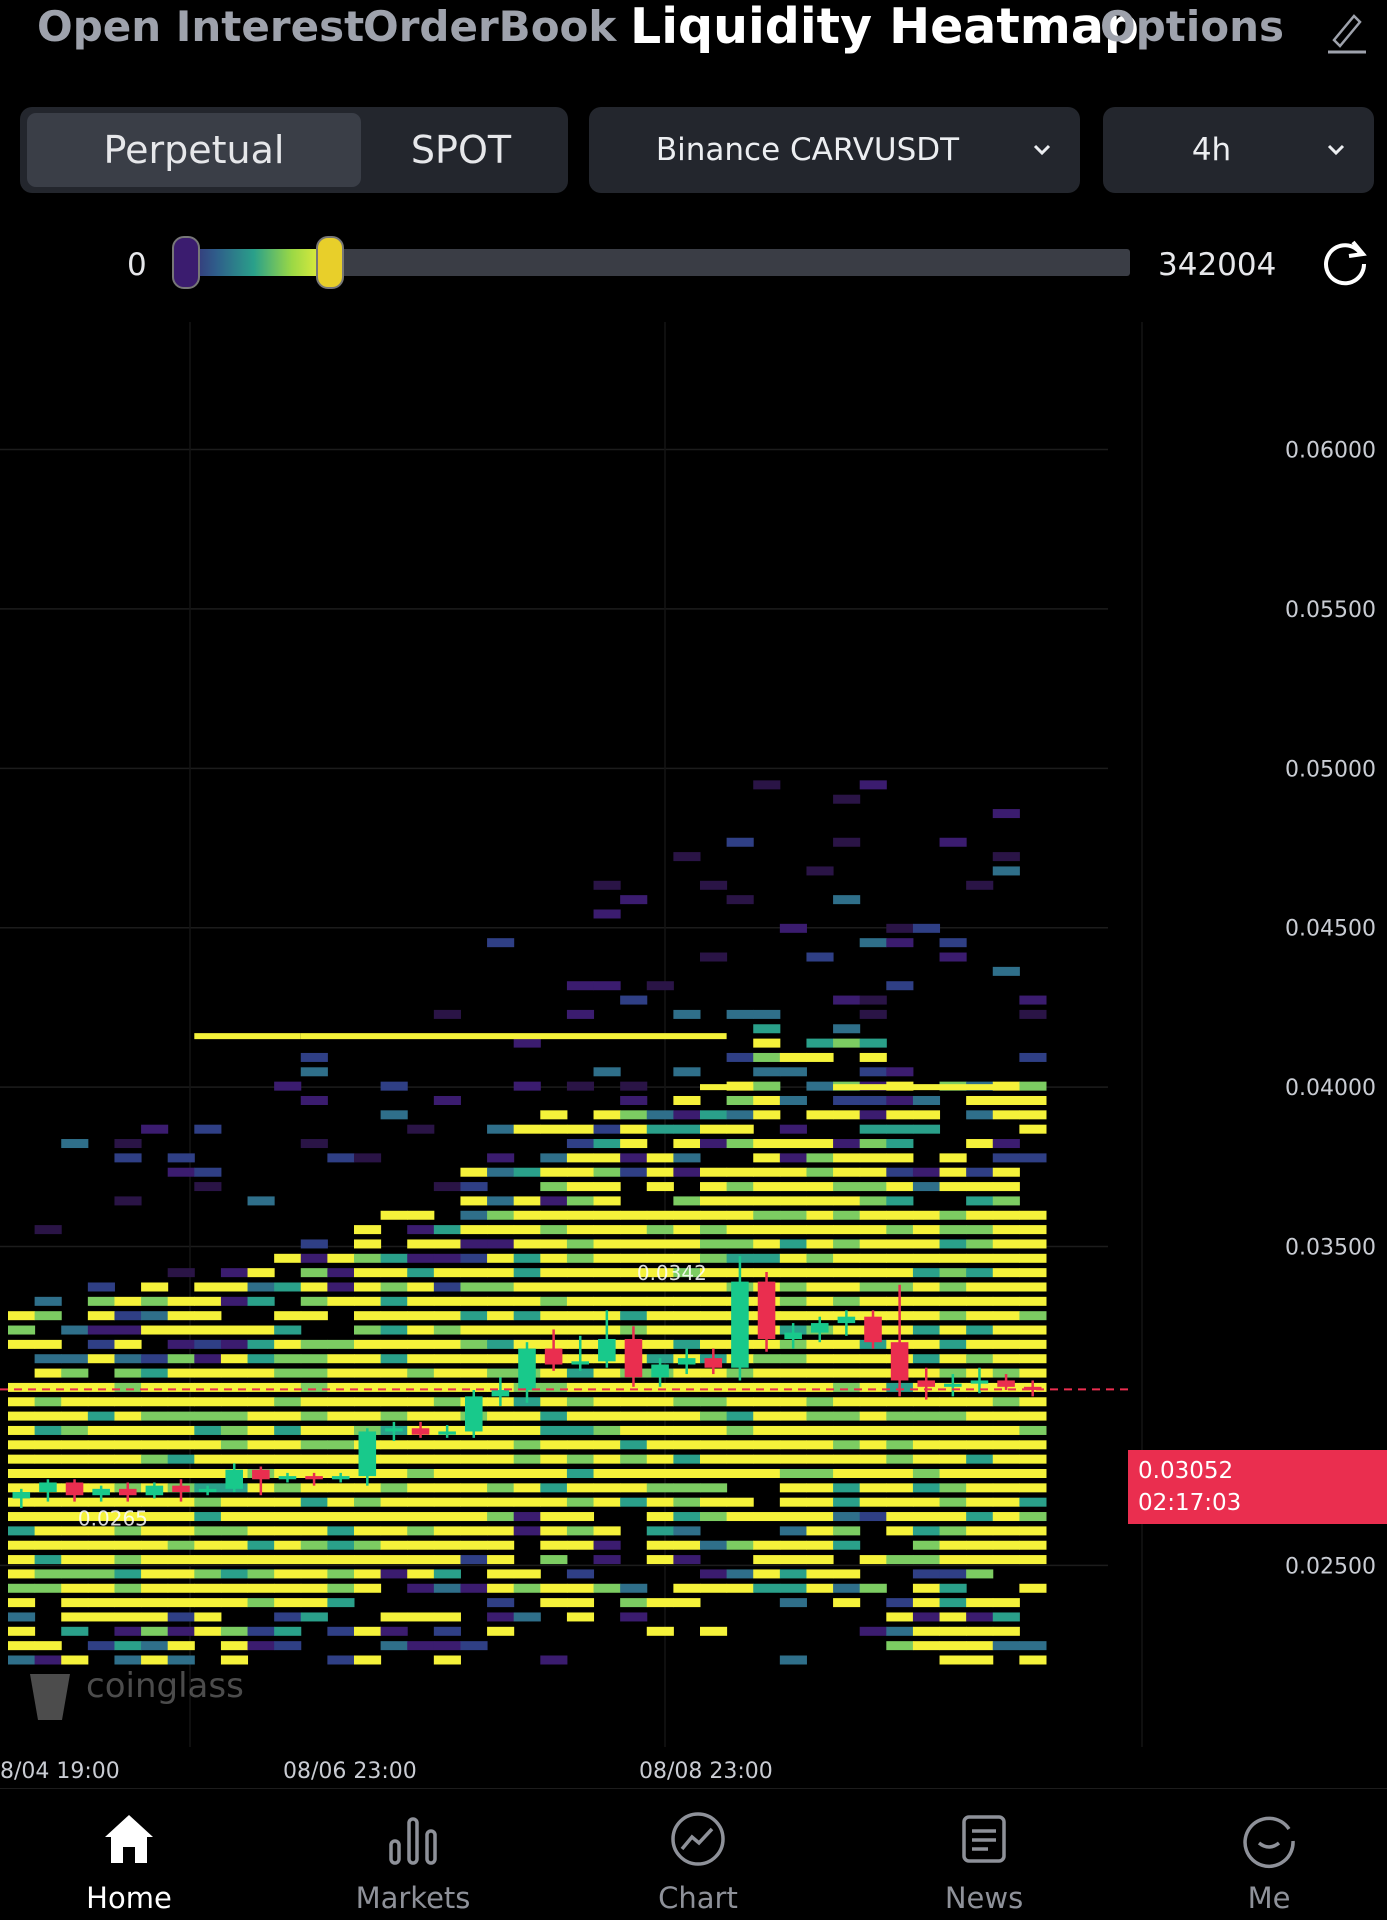 This screenshot has height=1920, width=1387. I want to click on nav-markets: Markets, so click(413, 1854).